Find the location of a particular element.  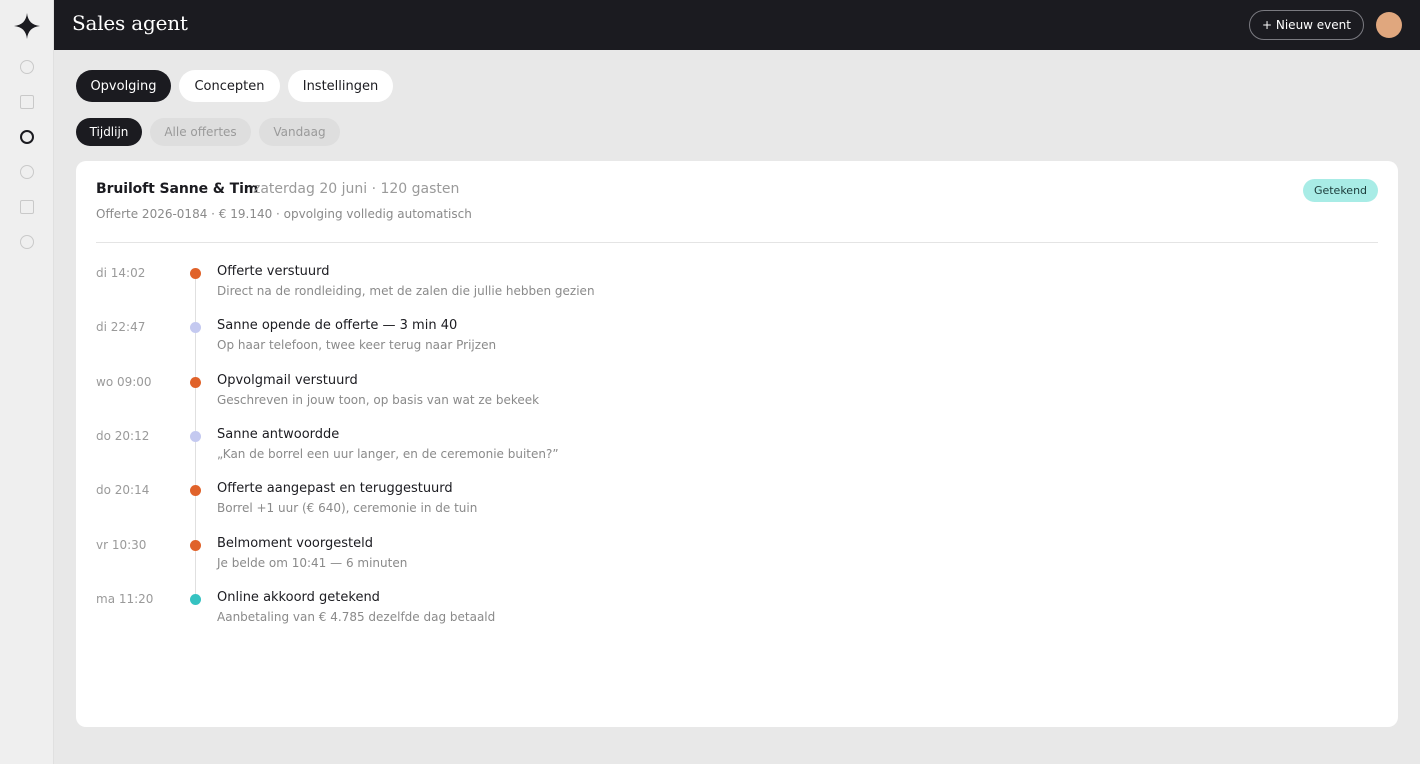

event-time: di 14:02 is located at coordinates (121, 273).